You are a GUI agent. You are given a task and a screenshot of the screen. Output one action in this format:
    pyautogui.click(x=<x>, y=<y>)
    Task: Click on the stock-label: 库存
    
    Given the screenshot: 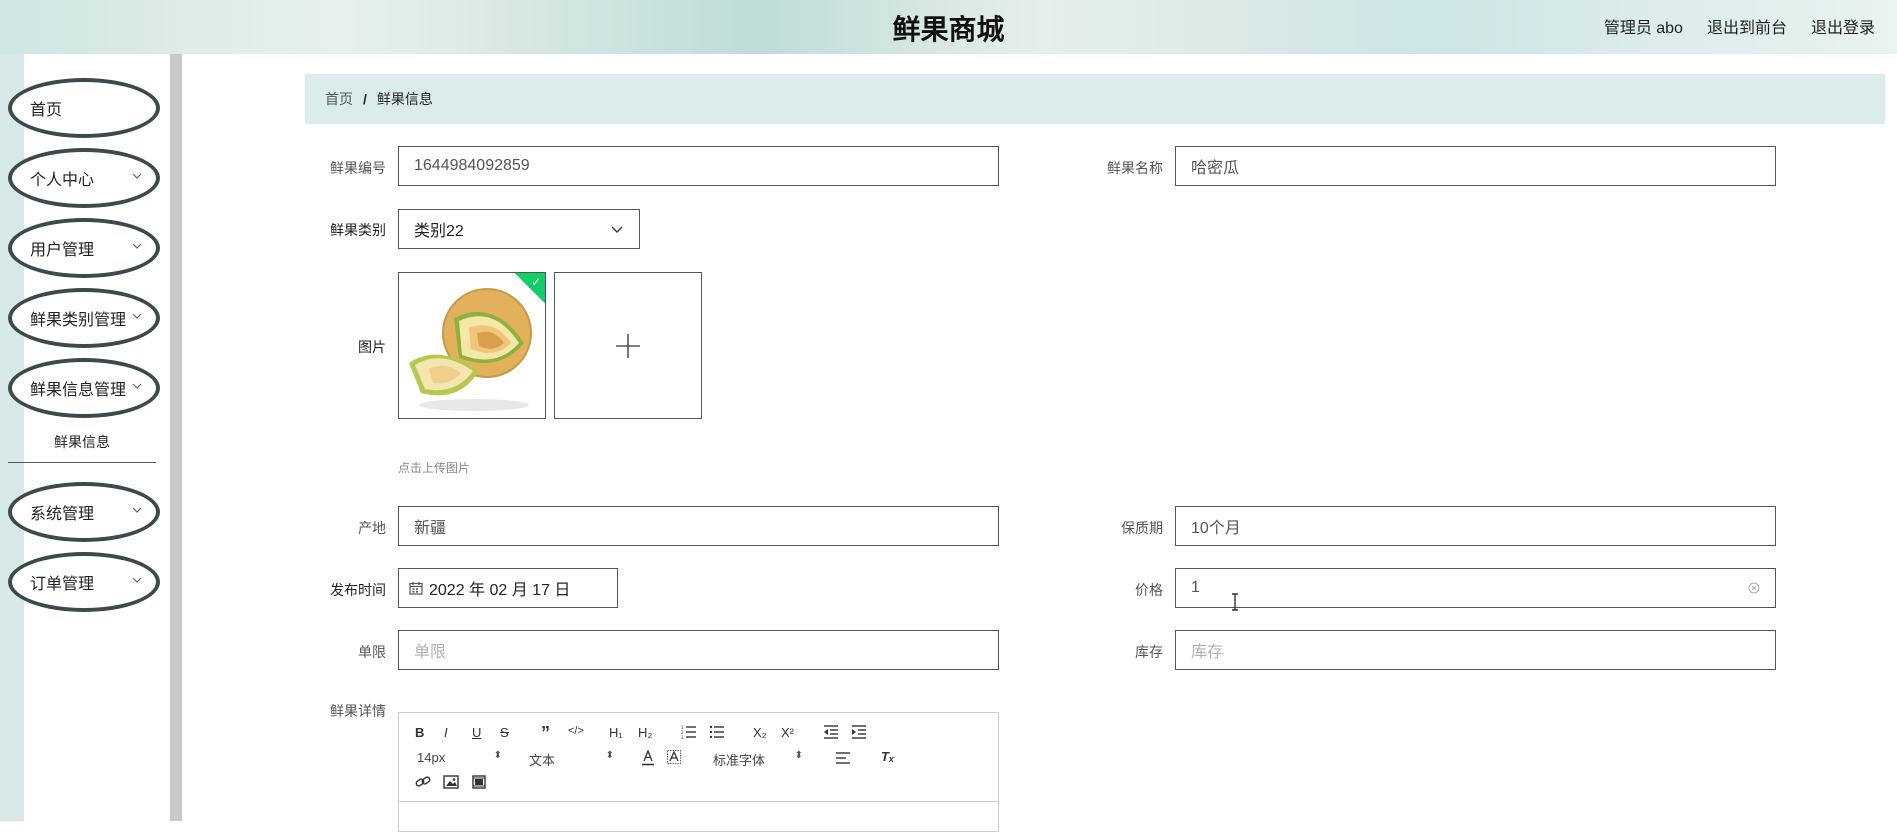 What is the action you would take?
    pyautogui.click(x=1149, y=652)
    